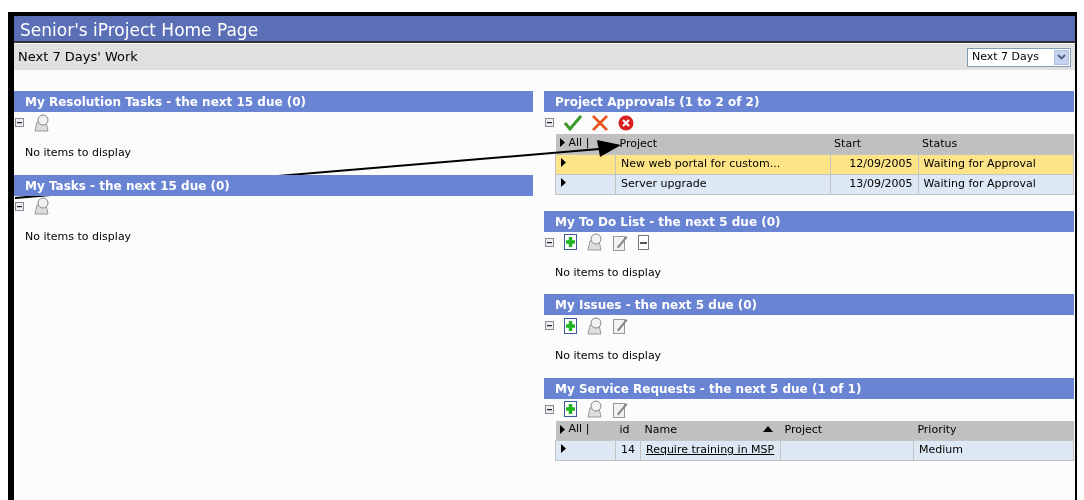 Image resolution: width=1084 pixels, height=500 pixels. I want to click on table-row: 14 Require training in MSP Medium, so click(814, 450).